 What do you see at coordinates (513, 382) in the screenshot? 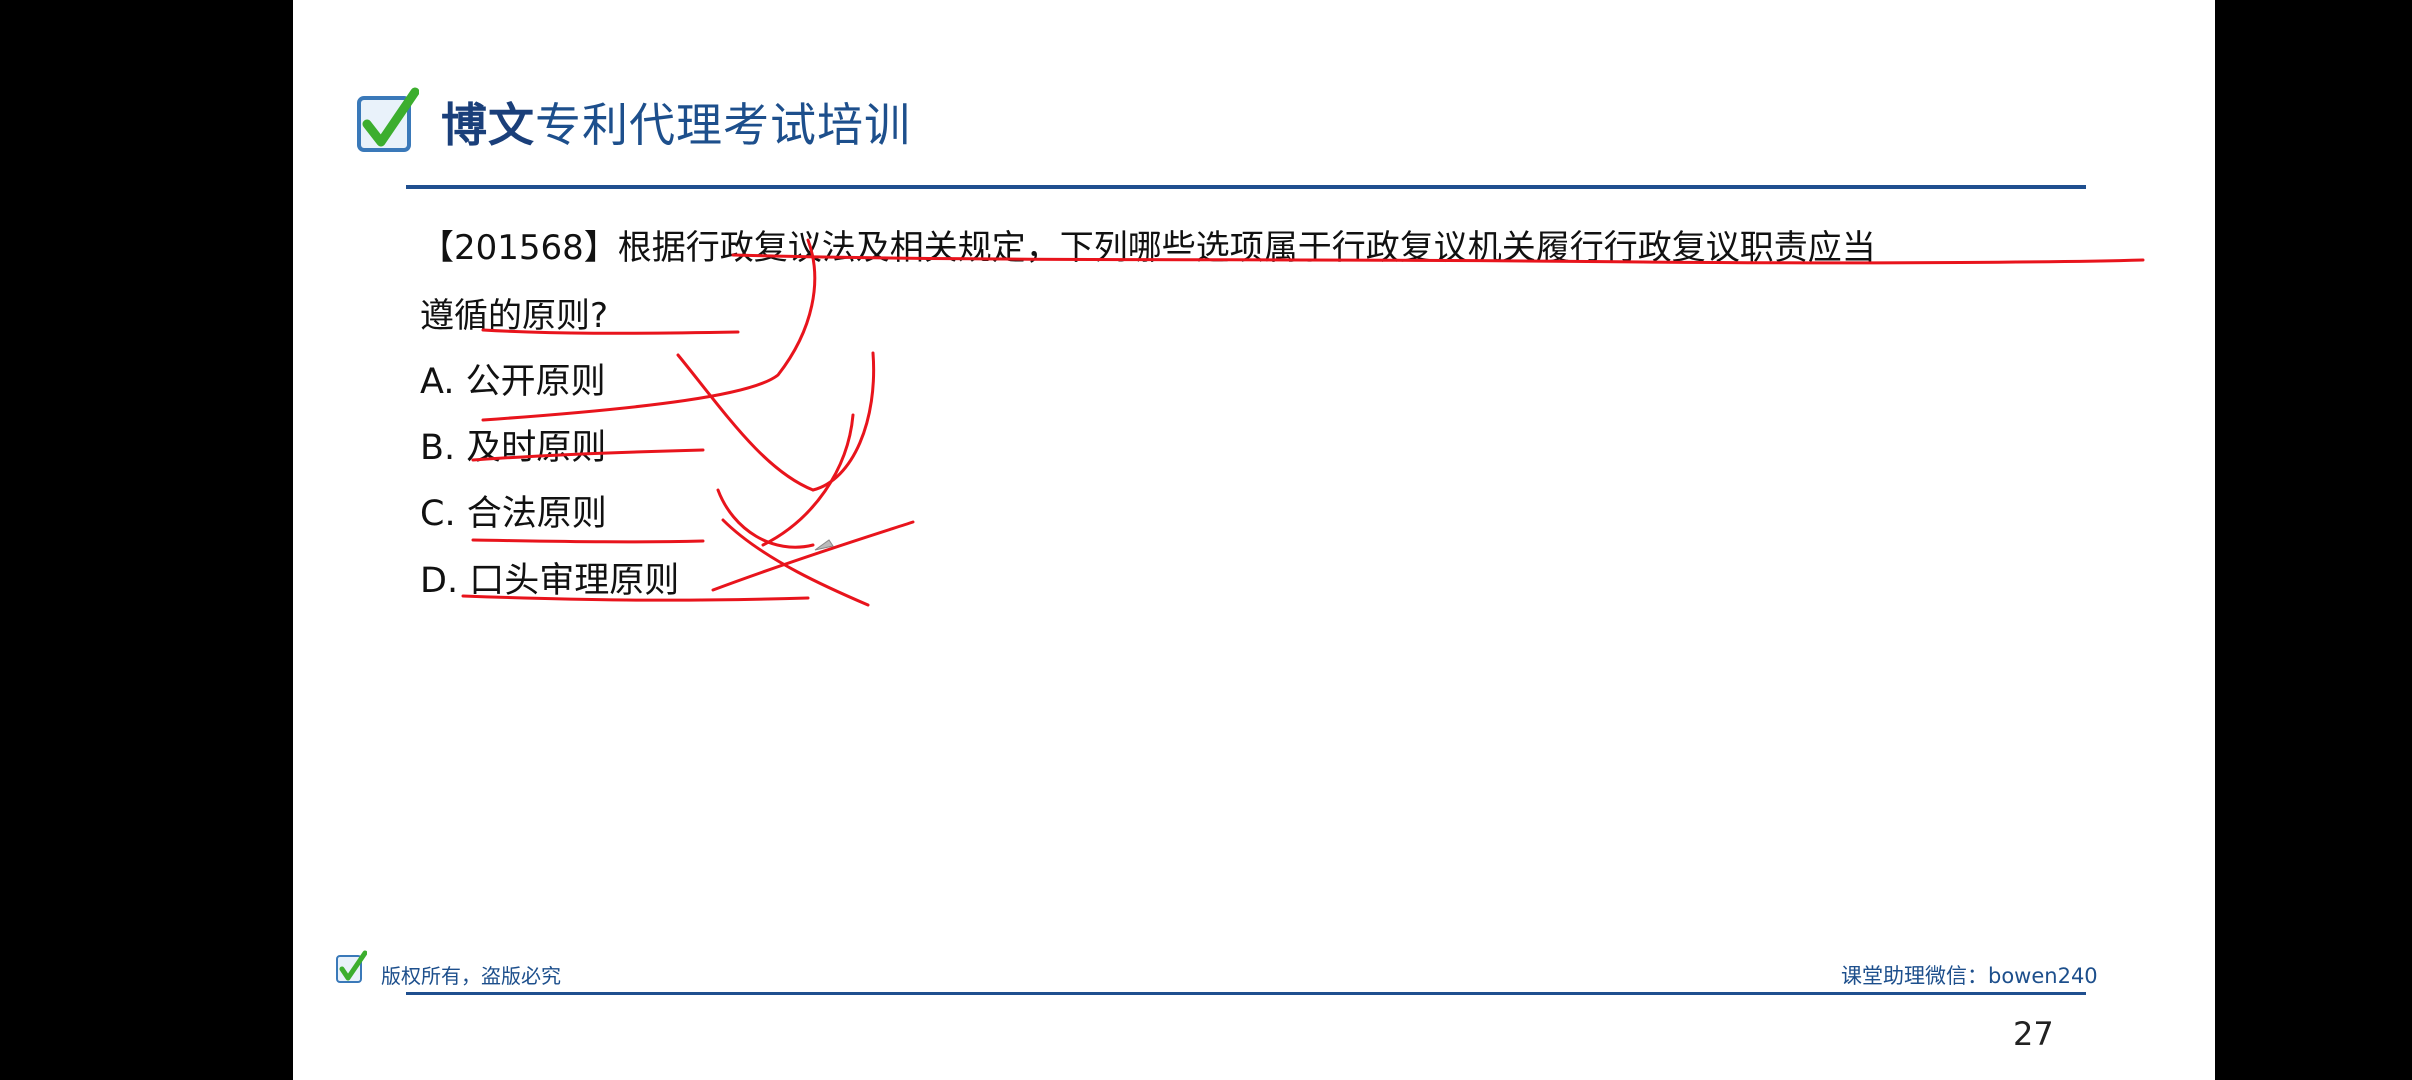
I see `option-a: A. 公开原则` at bounding box center [513, 382].